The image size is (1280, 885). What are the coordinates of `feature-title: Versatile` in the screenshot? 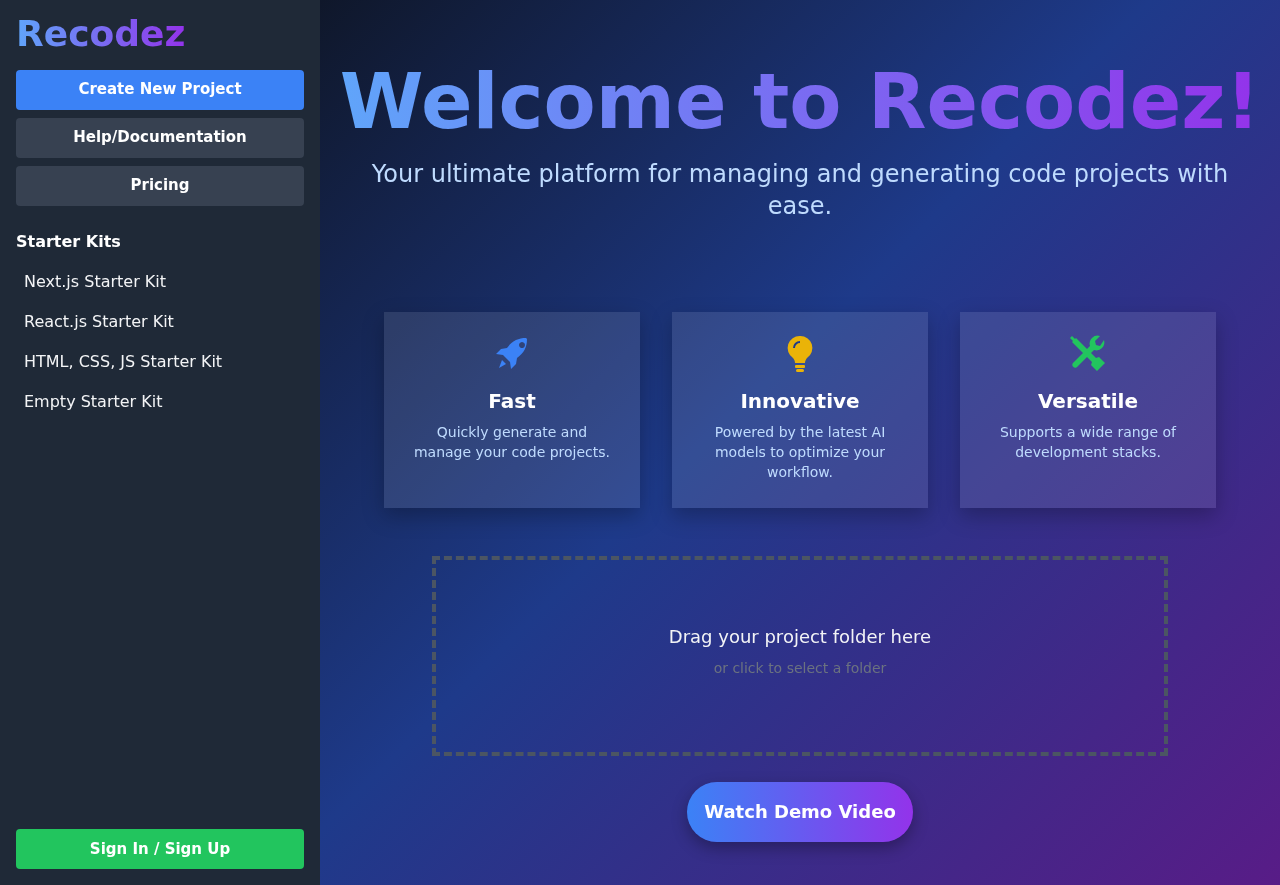 It's located at (1088, 401).